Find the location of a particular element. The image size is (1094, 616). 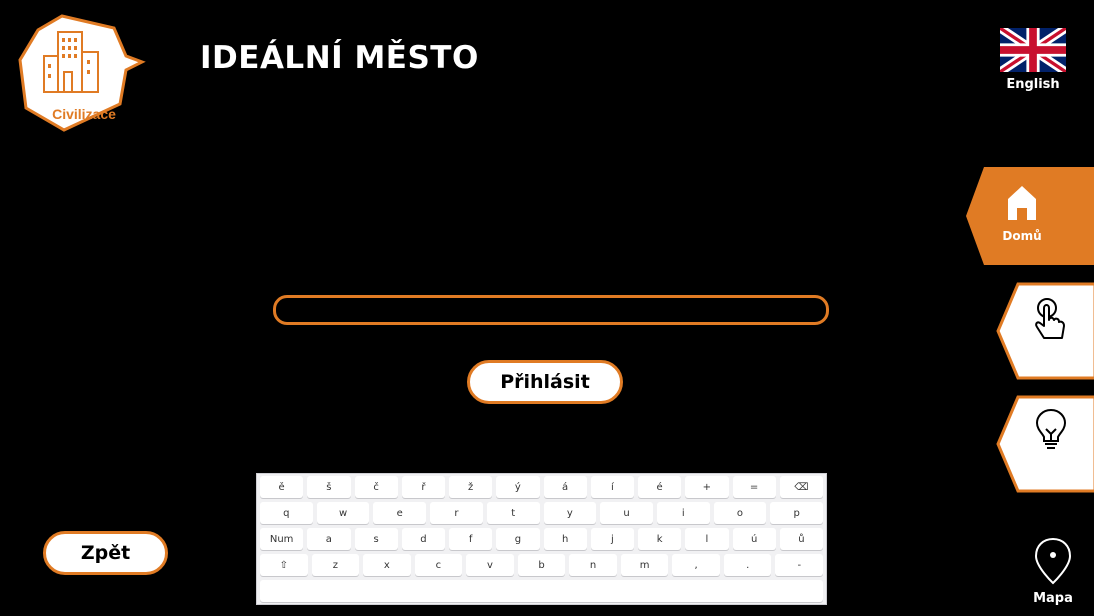

key: m is located at coordinates (644, 565).